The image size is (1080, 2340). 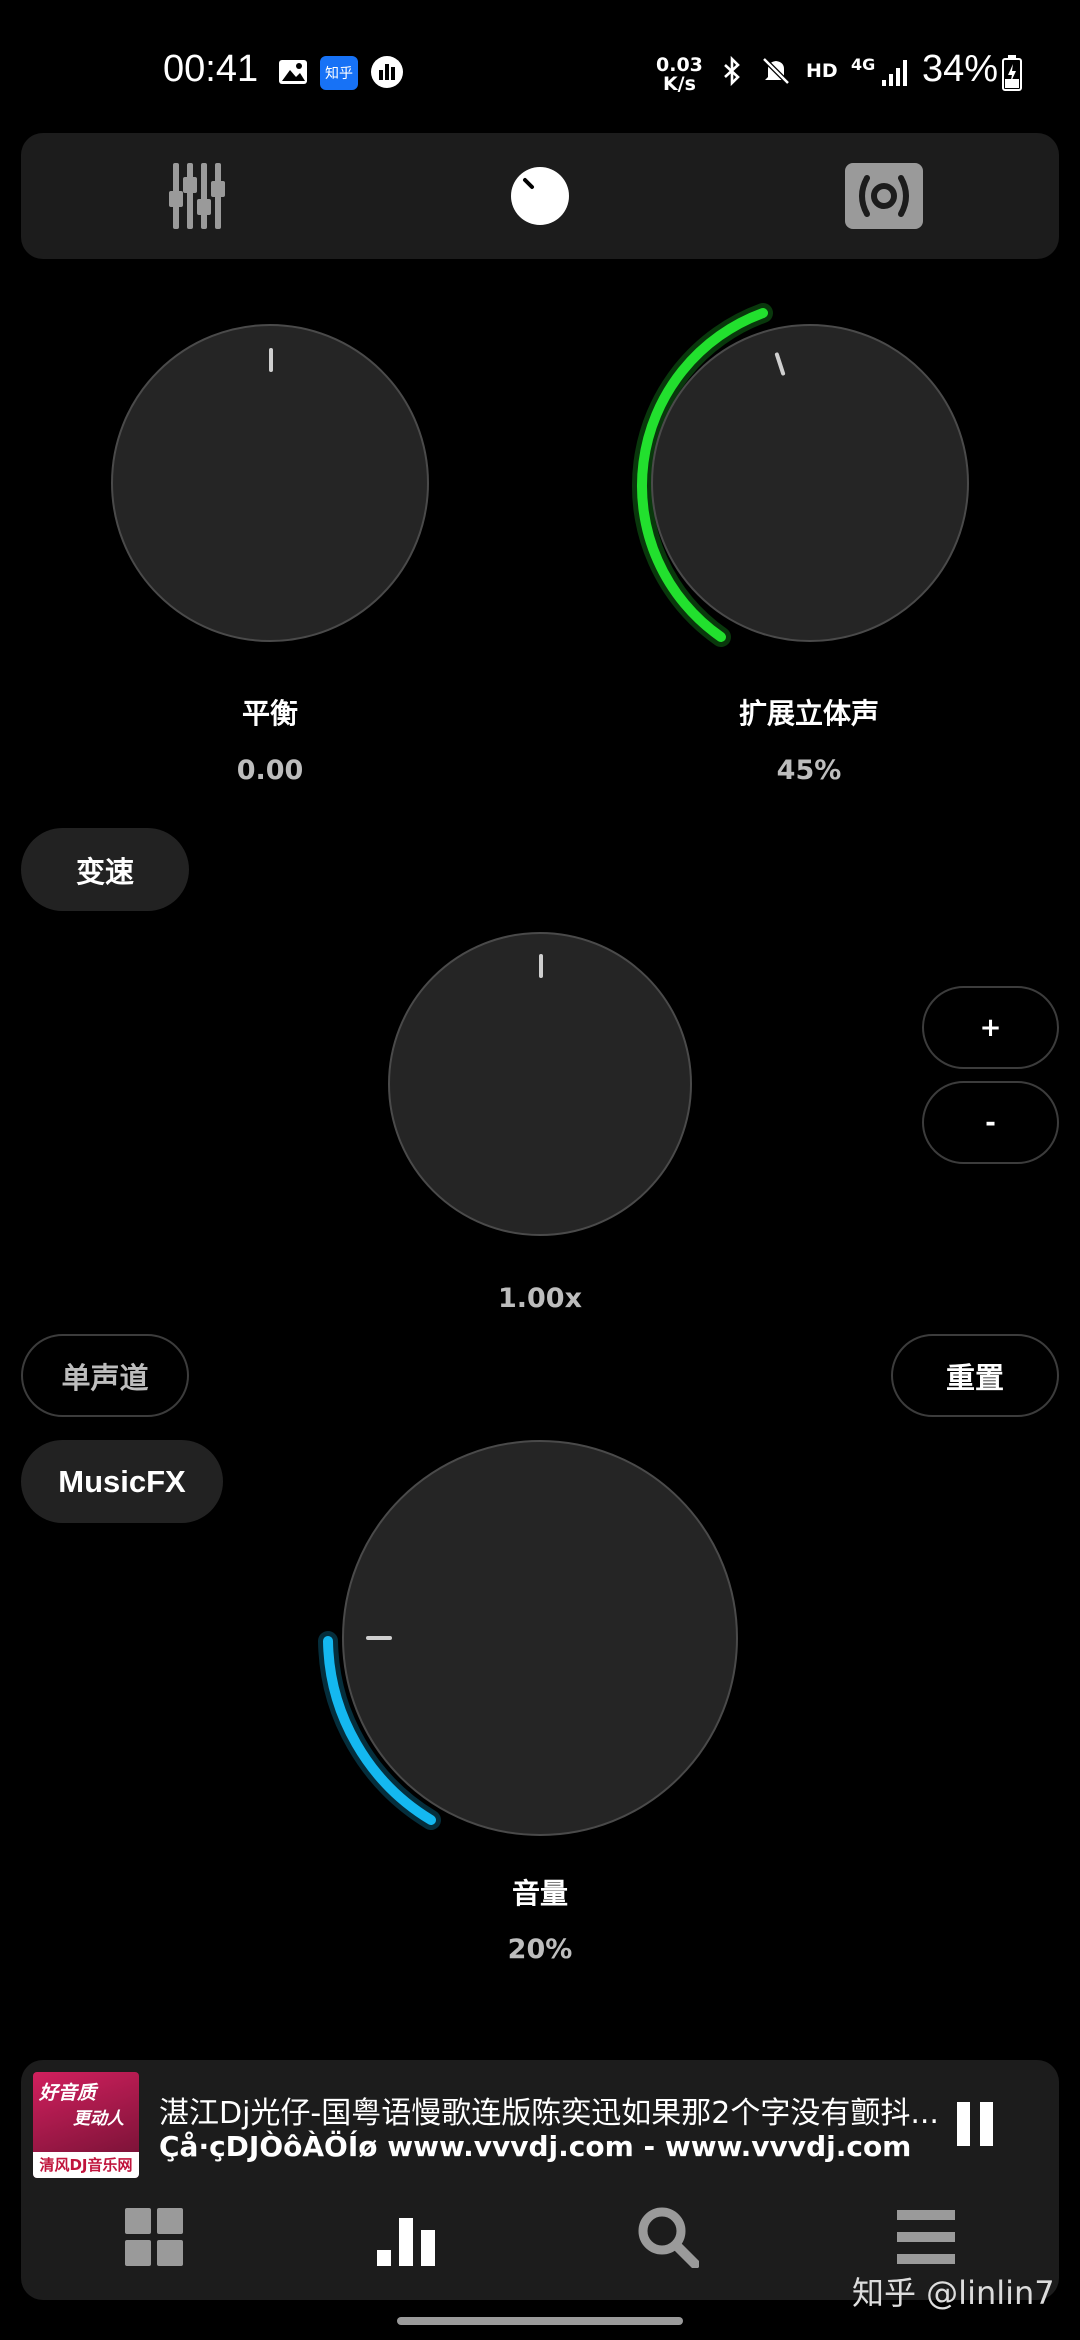 I want to click on knob-icon, so click(x=540, y=196).